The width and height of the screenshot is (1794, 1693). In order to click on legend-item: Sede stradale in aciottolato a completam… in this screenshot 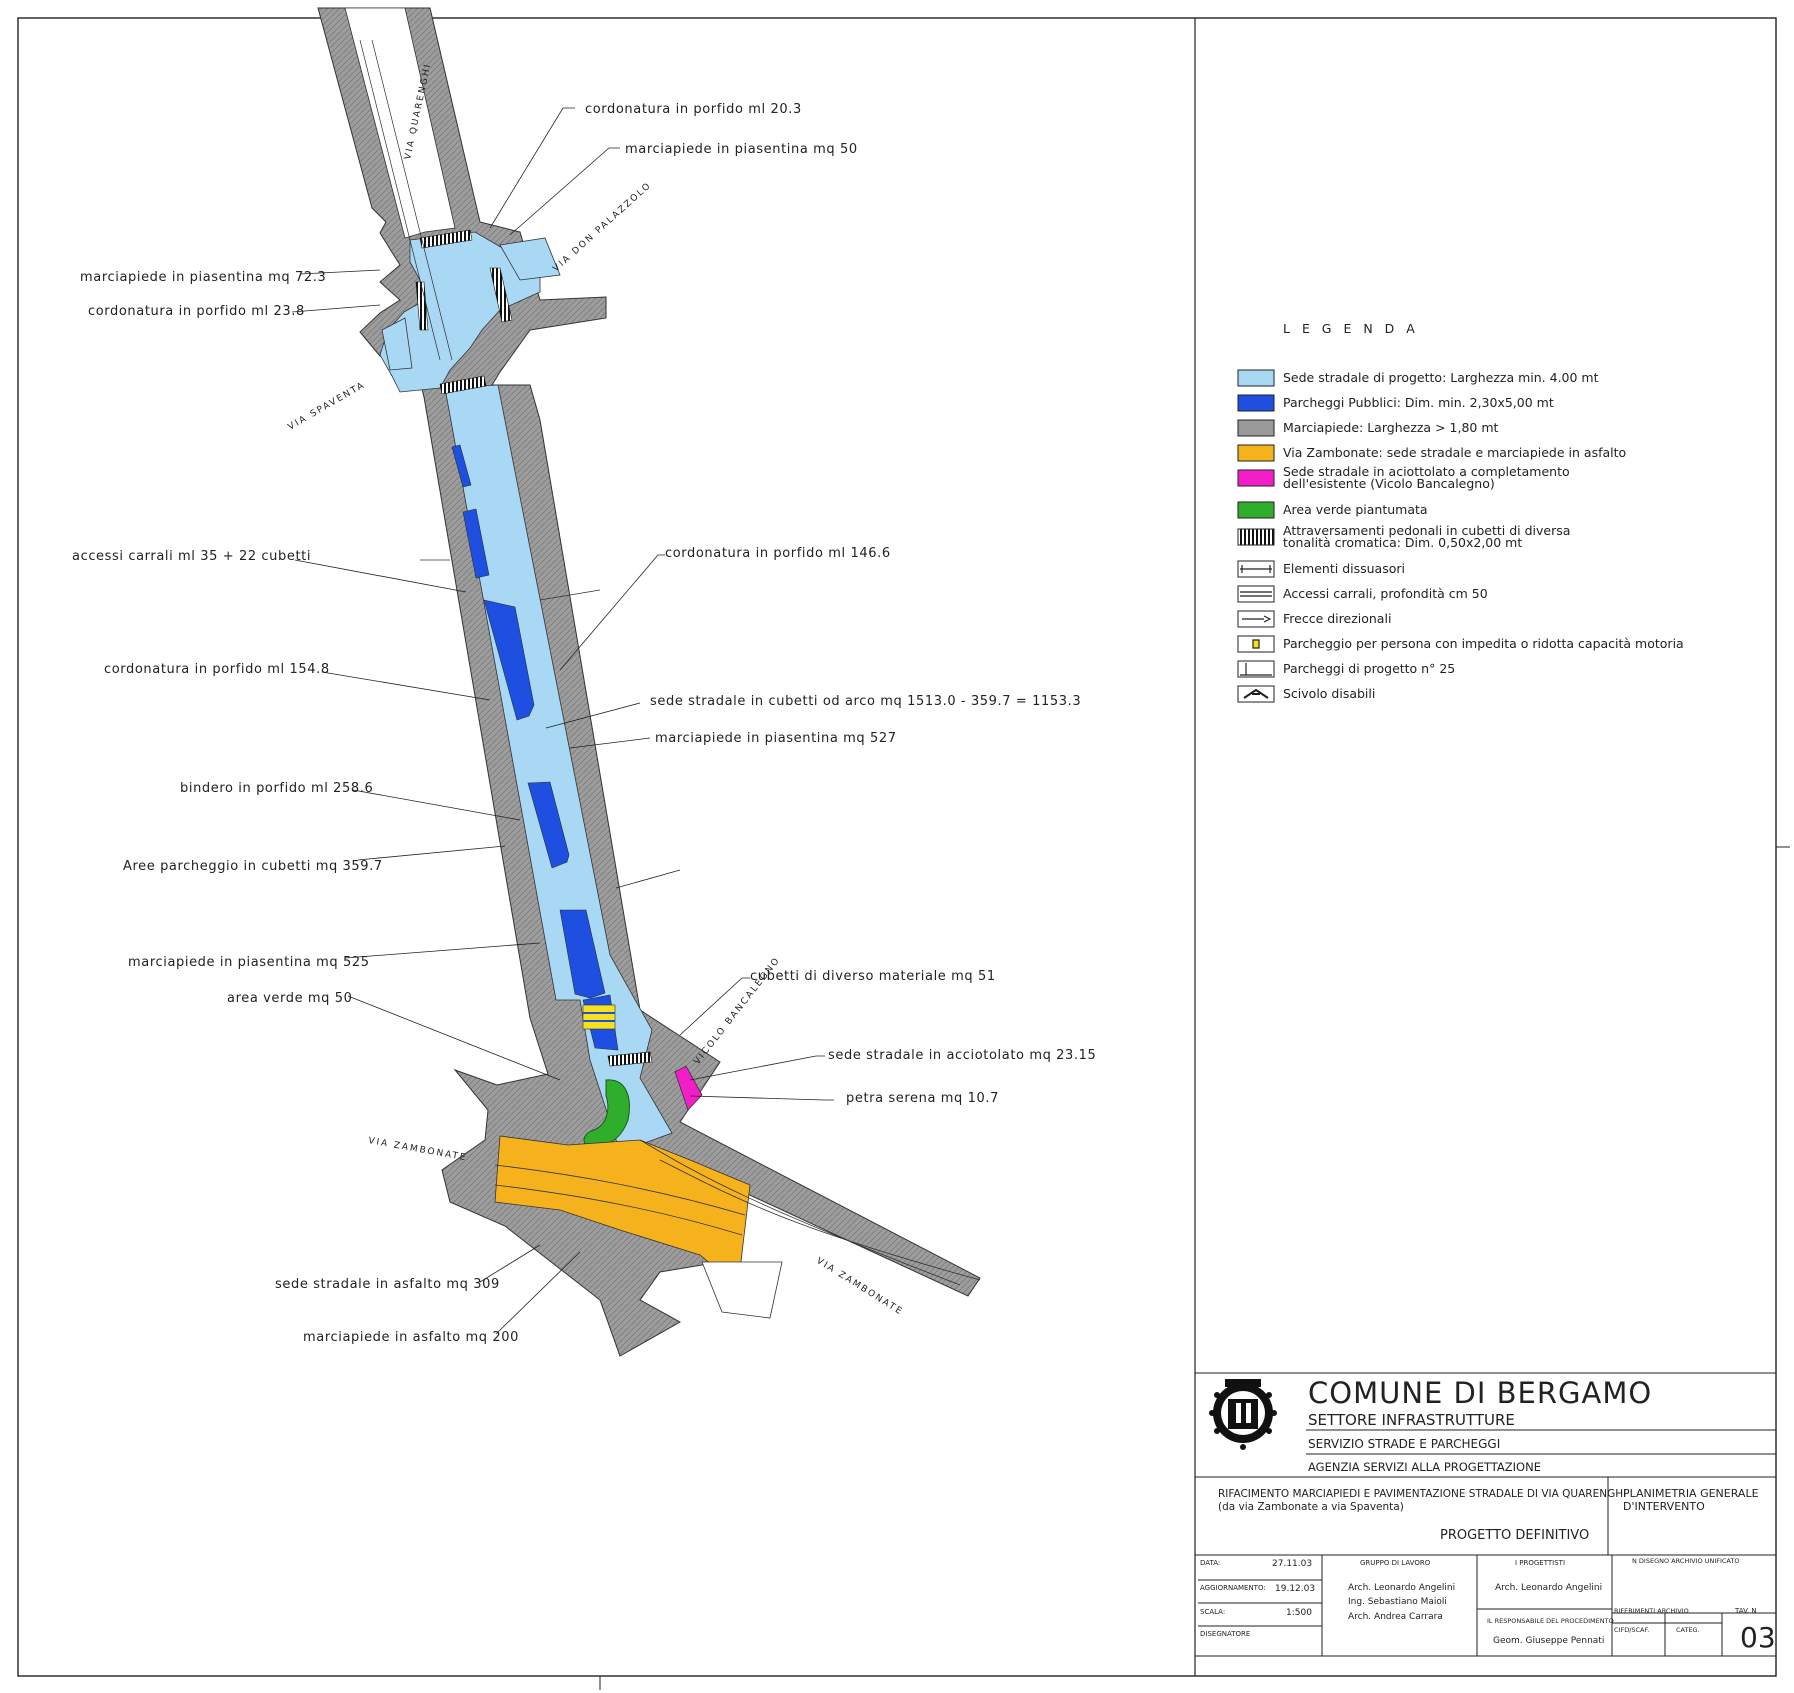, I will do `click(1403, 477)`.